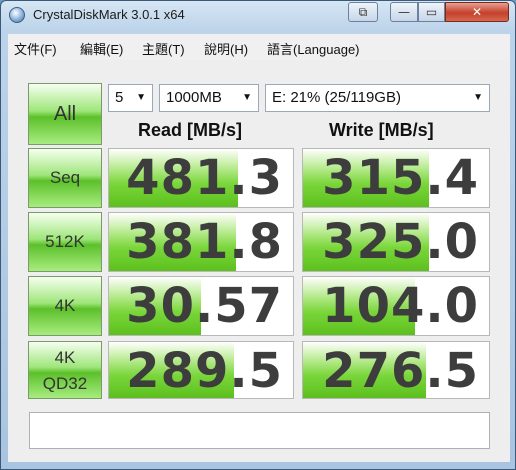 The image size is (516, 470). I want to click on result-512k-read: 381.8, so click(201, 242).